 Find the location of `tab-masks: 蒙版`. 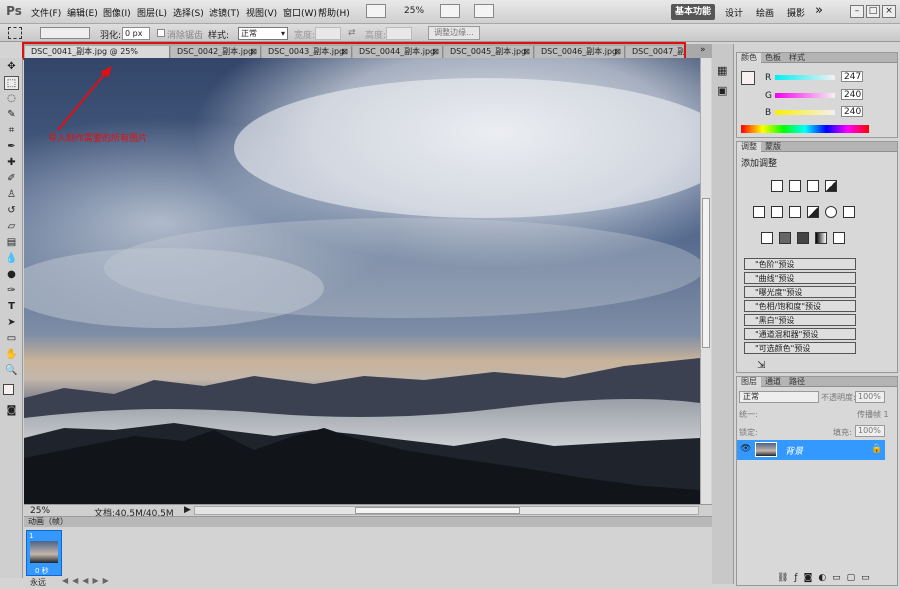

tab-masks: 蒙版 is located at coordinates (773, 147).